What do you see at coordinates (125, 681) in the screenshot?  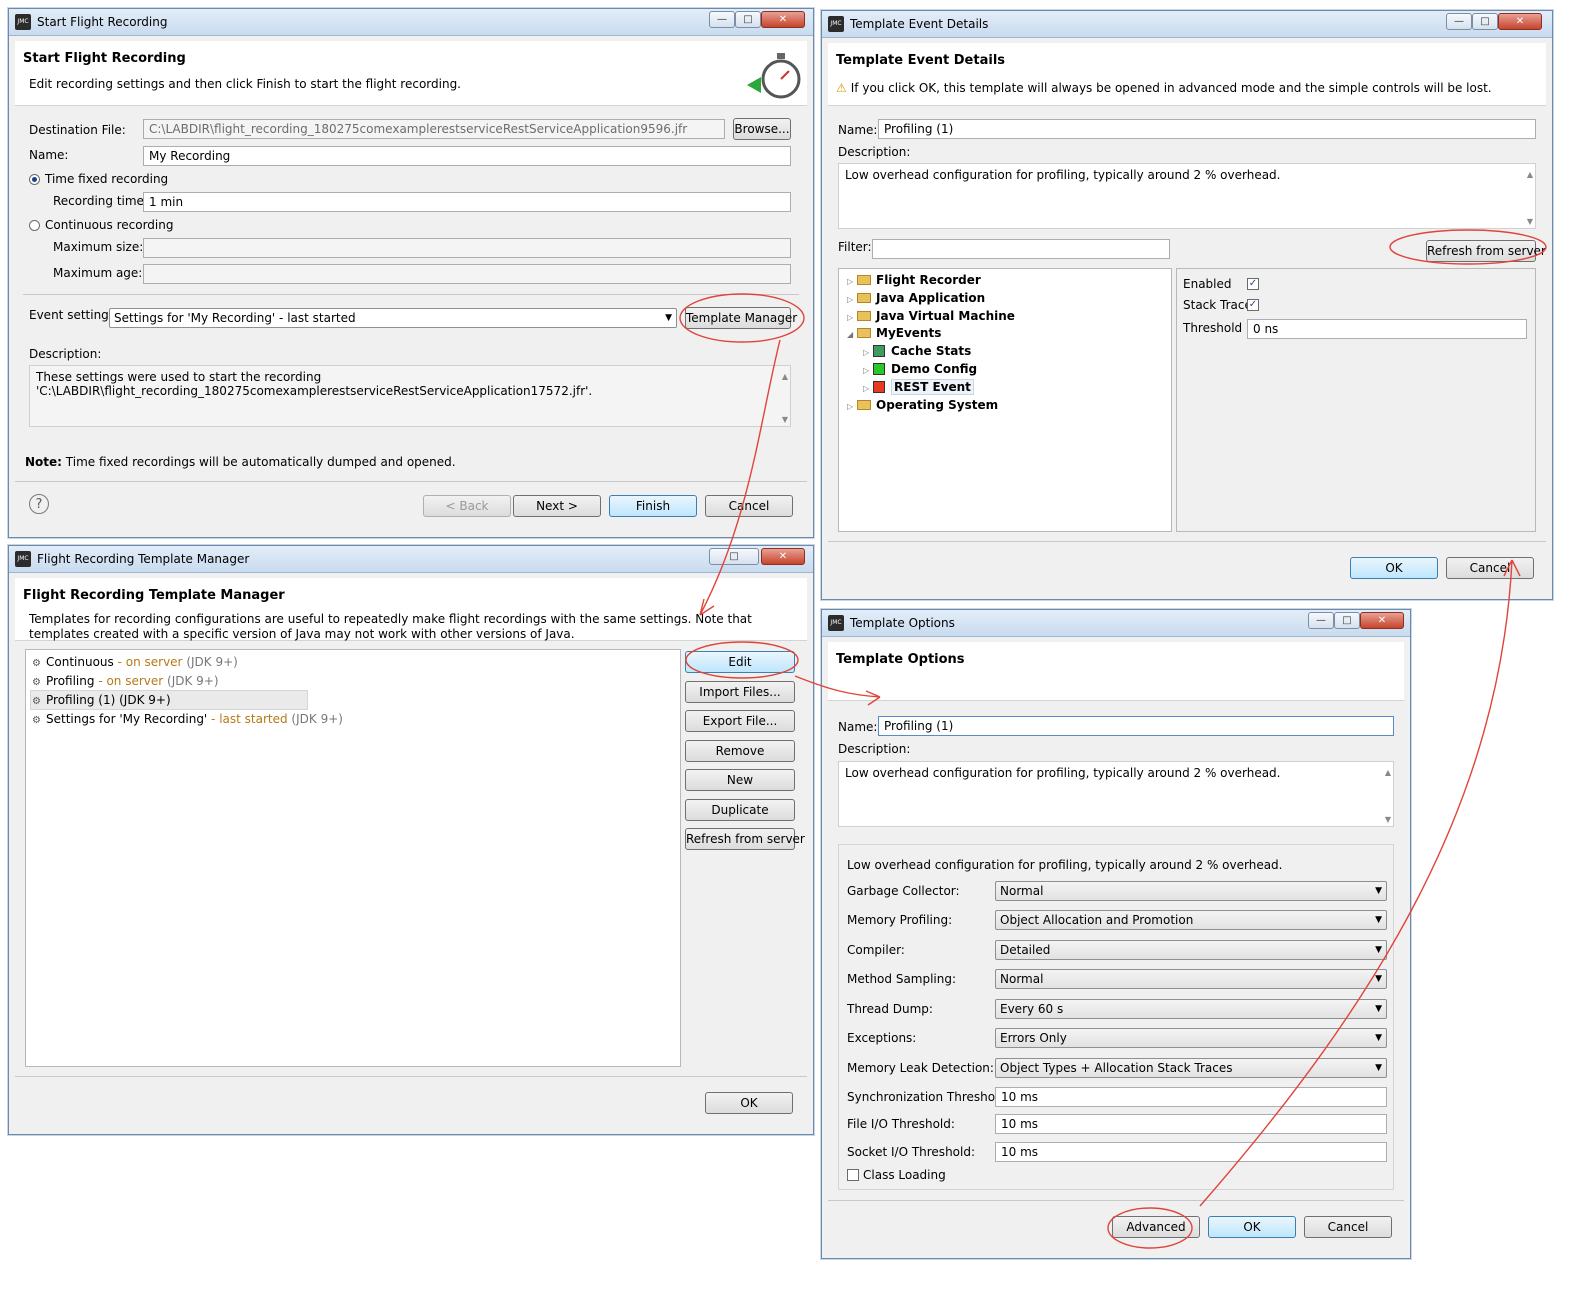 I see `template-item: ⚙ Profiling - on server (JDK 9+)` at bounding box center [125, 681].